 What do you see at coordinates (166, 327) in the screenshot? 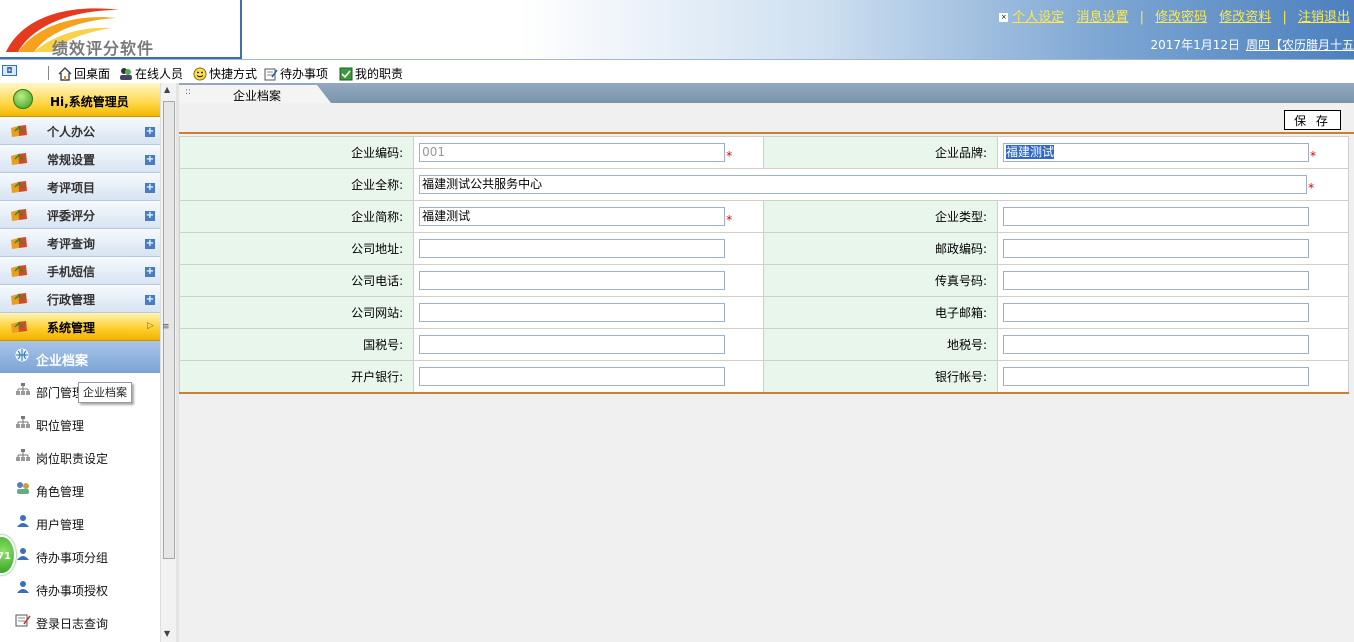
I see `splitter-grip-icon: ≡` at bounding box center [166, 327].